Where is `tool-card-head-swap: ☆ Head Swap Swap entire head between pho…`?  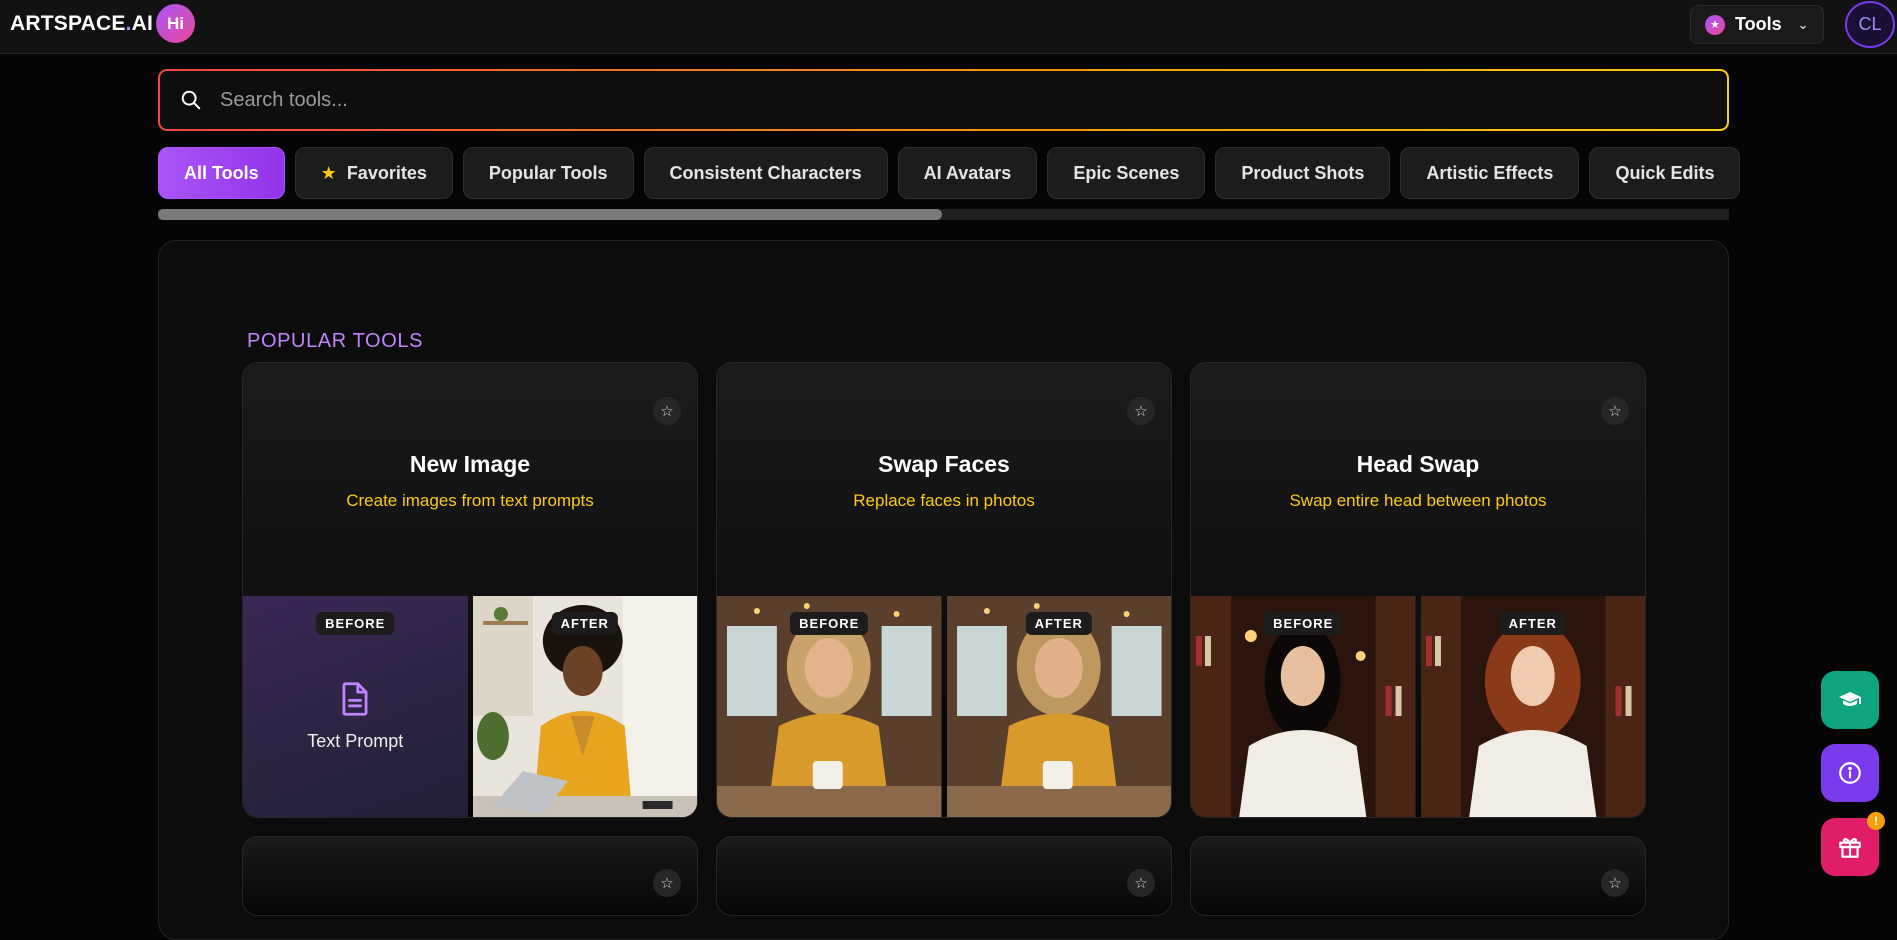
tool-card-head-swap: ☆ Head Swap Swap entire head between pho… is located at coordinates (1418, 590).